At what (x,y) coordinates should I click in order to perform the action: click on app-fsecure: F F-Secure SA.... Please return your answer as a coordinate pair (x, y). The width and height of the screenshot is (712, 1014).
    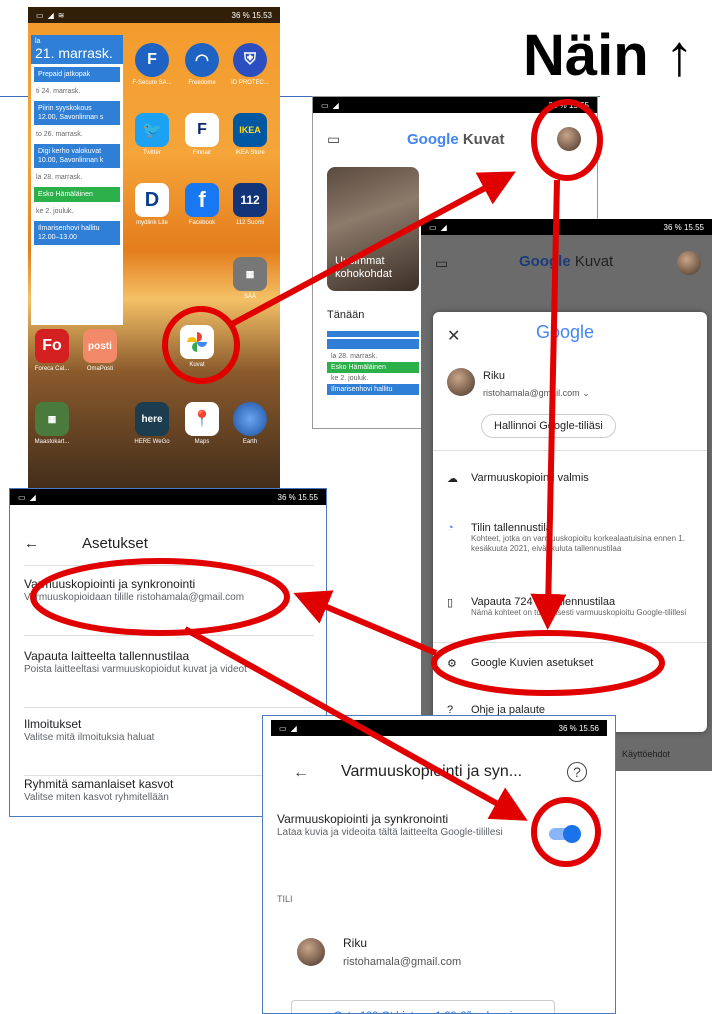
    Looking at the image, I should click on (152, 64).